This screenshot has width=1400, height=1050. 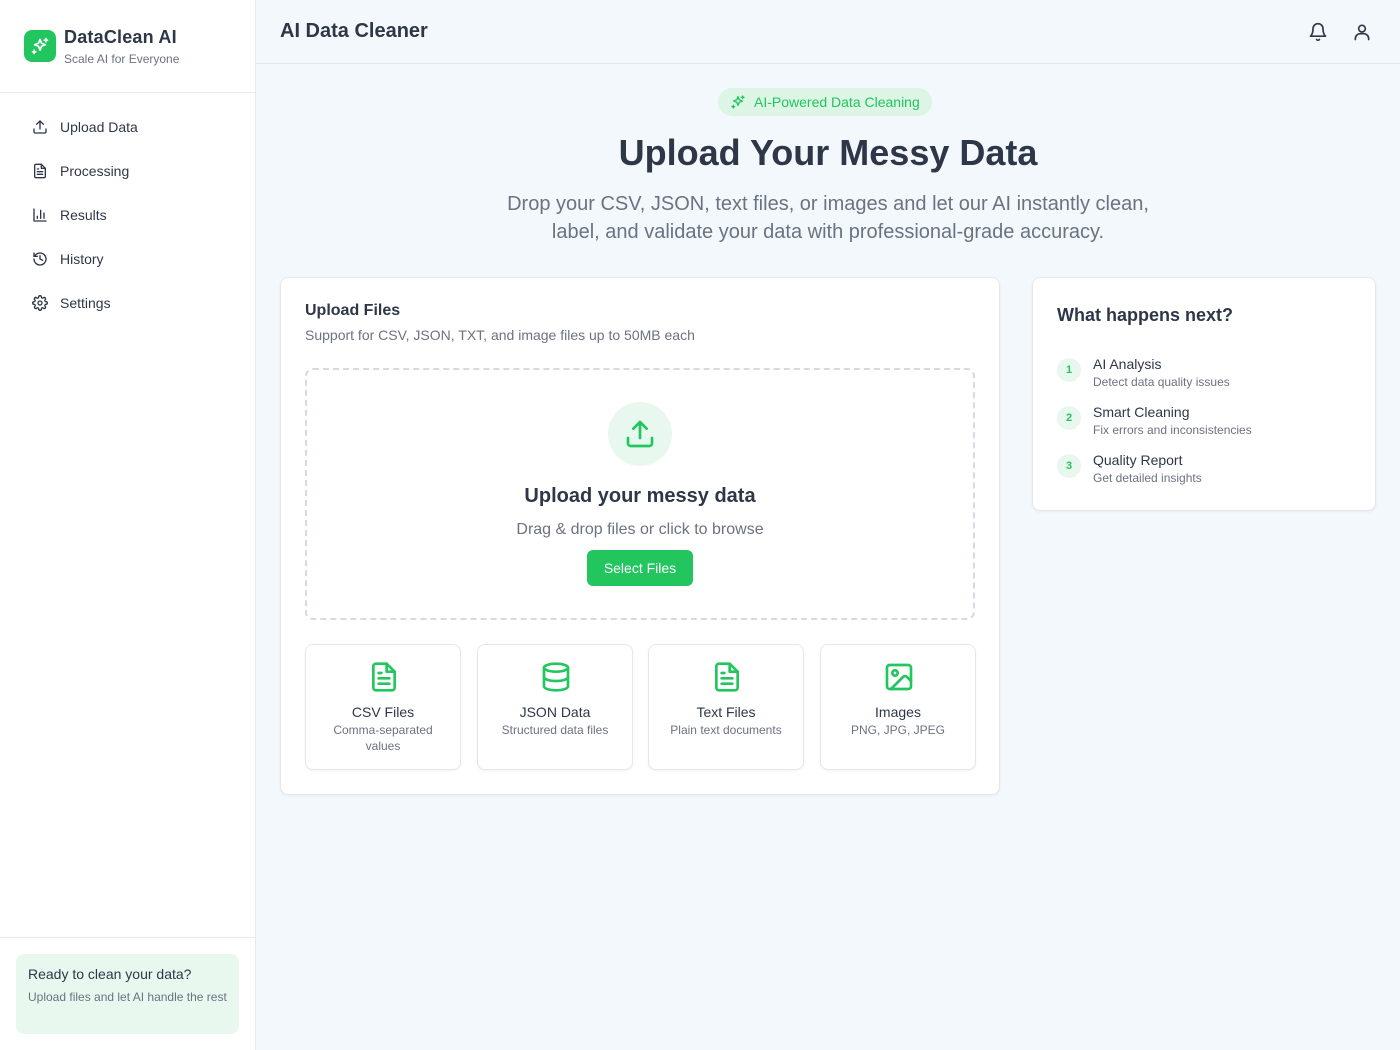 I want to click on brand-name: DataClean AI, so click(x=120, y=36).